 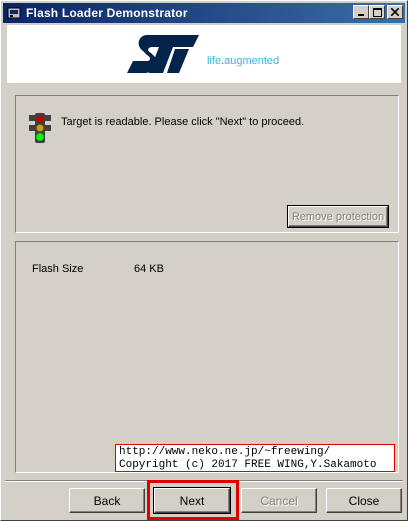 What do you see at coordinates (107, 500) in the screenshot?
I see `back-button: Back` at bounding box center [107, 500].